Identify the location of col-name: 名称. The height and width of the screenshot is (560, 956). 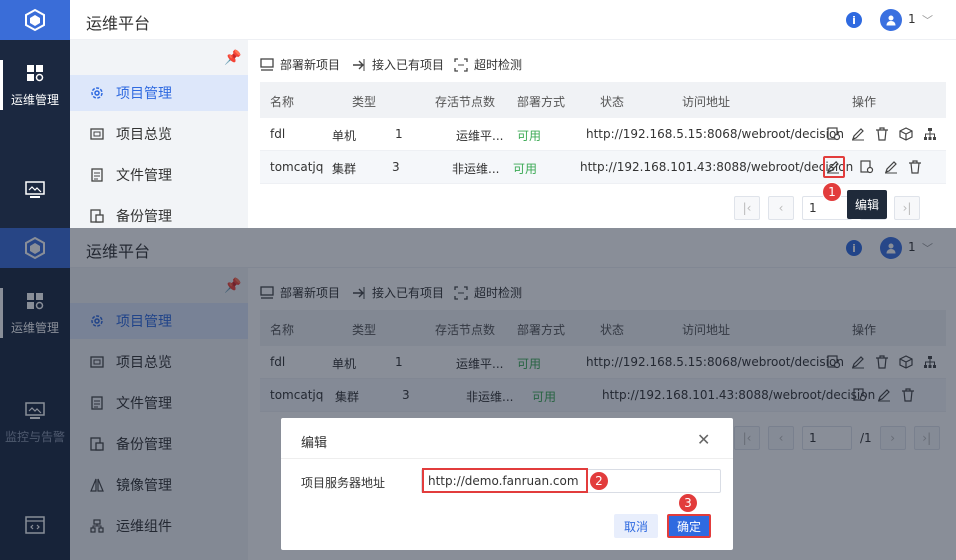
(282, 102).